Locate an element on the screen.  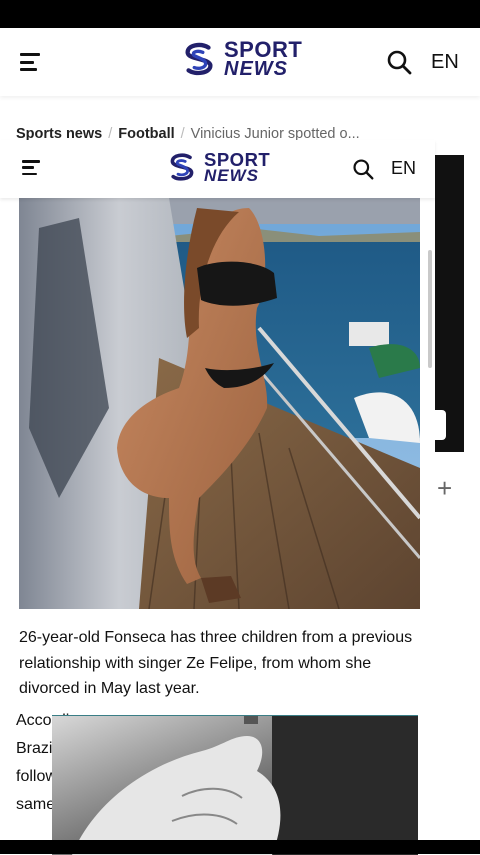
status-bar is located at coordinates (240, 14).